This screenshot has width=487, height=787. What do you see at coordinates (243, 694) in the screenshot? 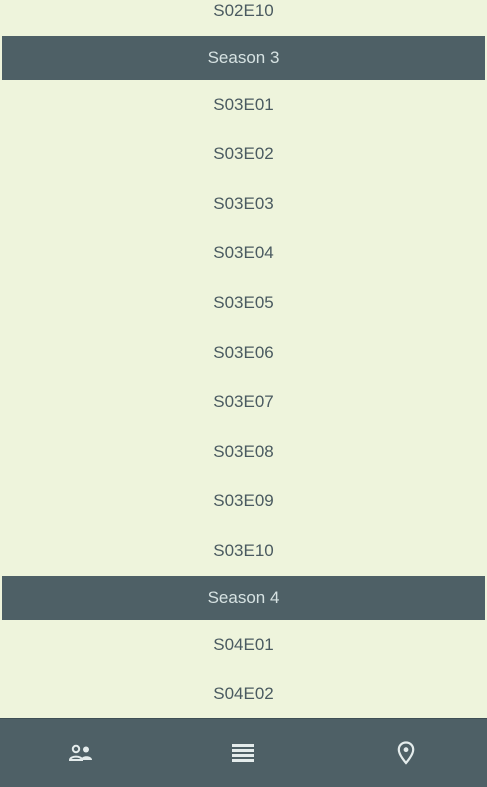
I see `episode-item: S04E02` at bounding box center [243, 694].